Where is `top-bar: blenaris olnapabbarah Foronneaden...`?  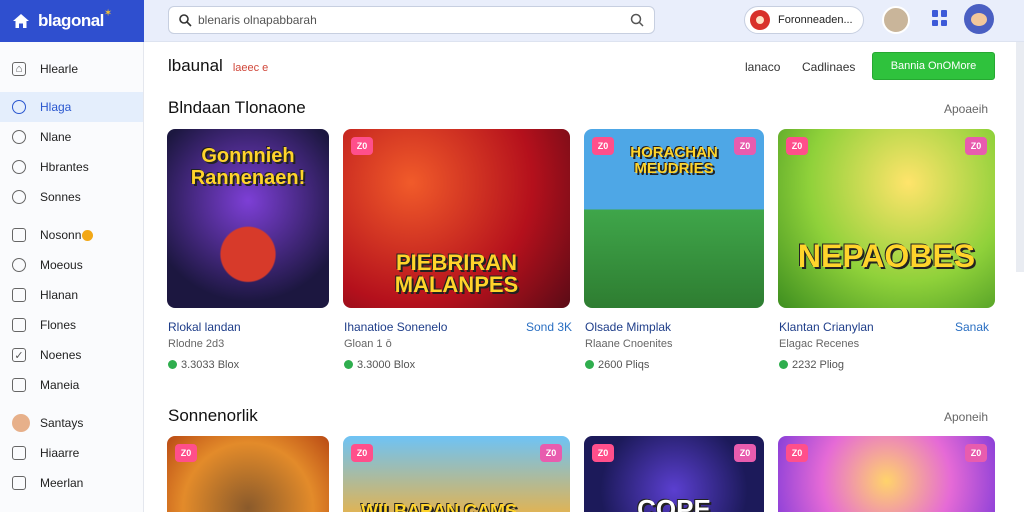 top-bar: blenaris olnapabbarah Foronneaden... is located at coordinates (584, 21).